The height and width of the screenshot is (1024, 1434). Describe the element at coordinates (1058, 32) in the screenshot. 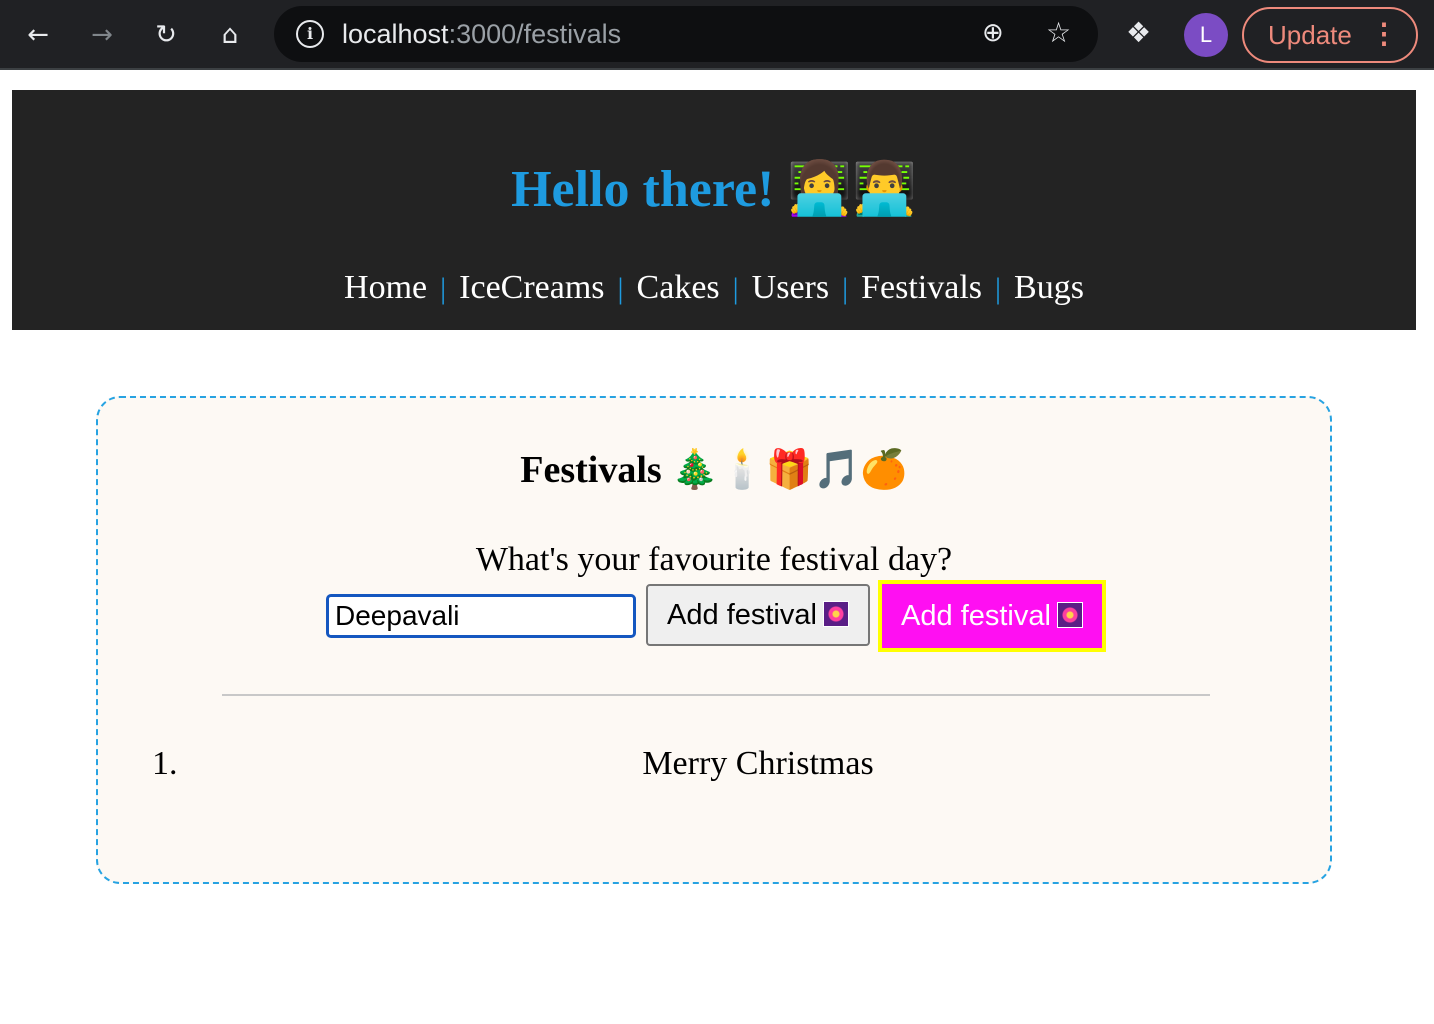

I see `bookmark-star-icon: ☆` at that location.